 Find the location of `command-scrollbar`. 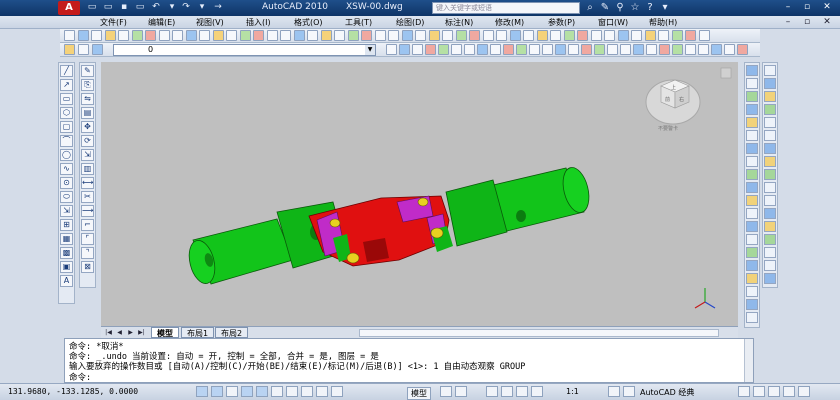

command-scrollbar is located at coordinates (748, 360).